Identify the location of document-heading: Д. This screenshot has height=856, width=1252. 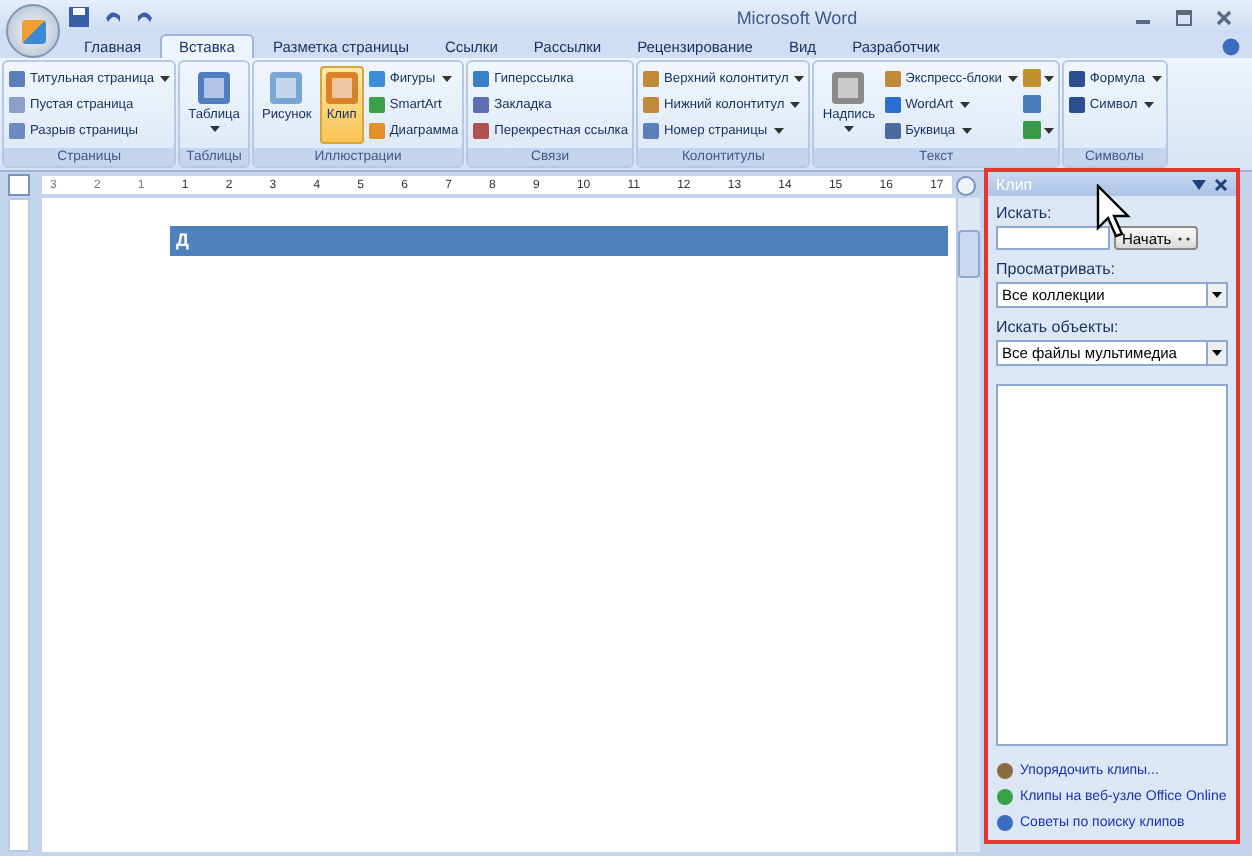
(559, 241).